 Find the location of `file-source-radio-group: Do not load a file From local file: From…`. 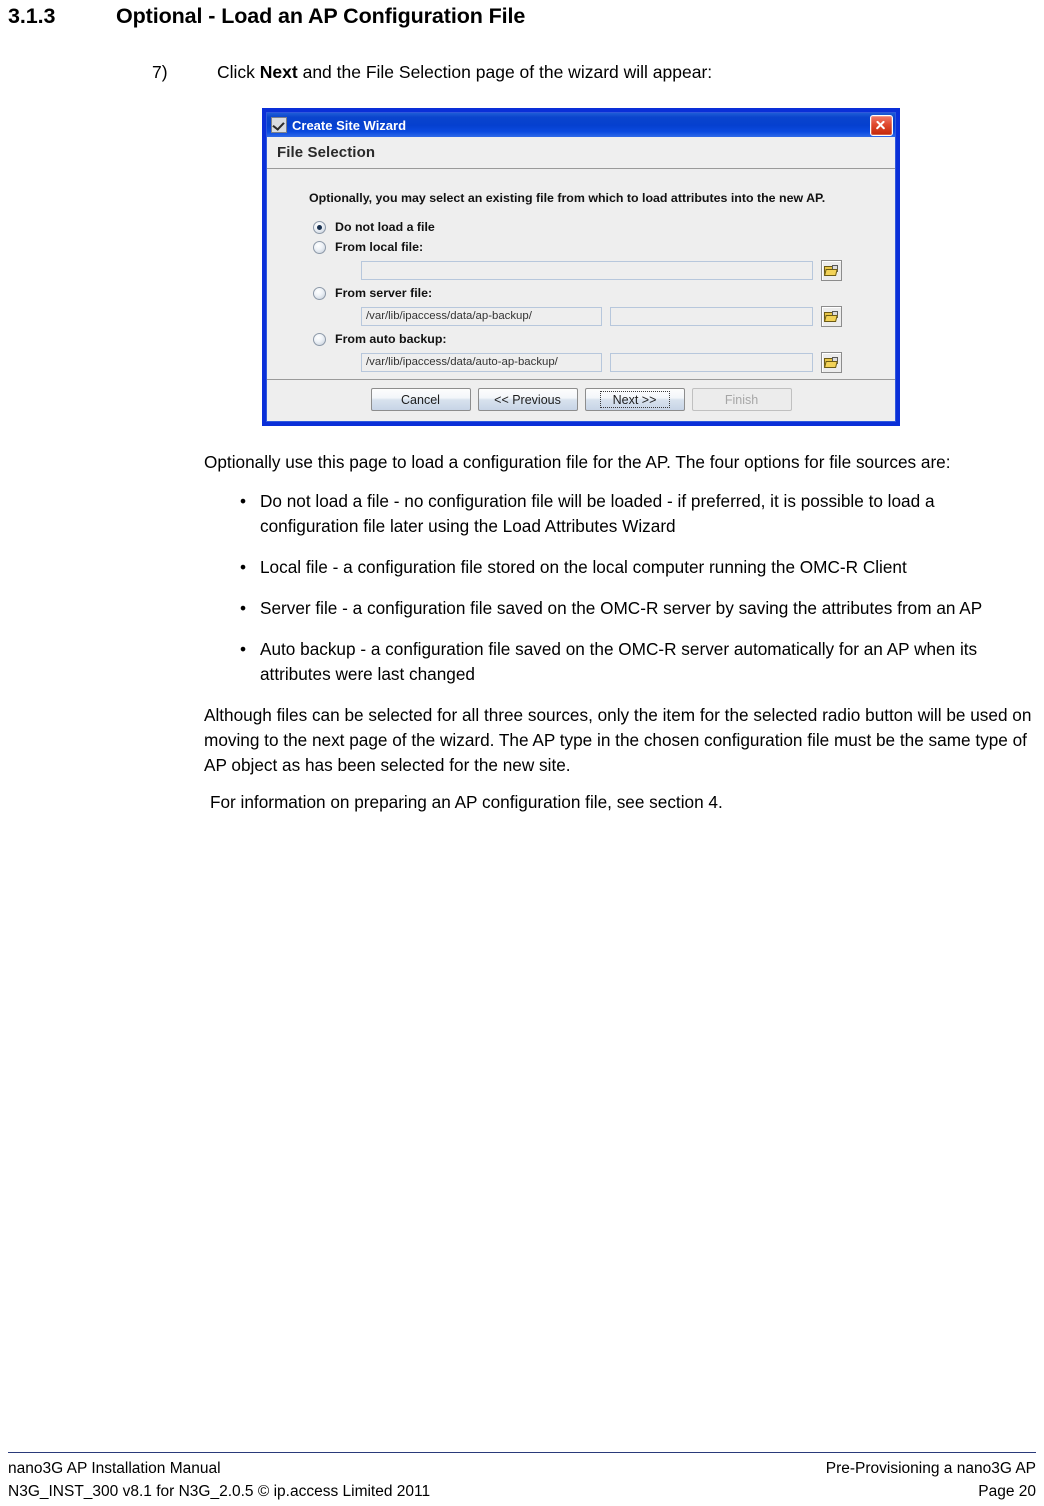

file-source-radio-group: Do not load a file From local file: From… is located at coordinates (593, 296).